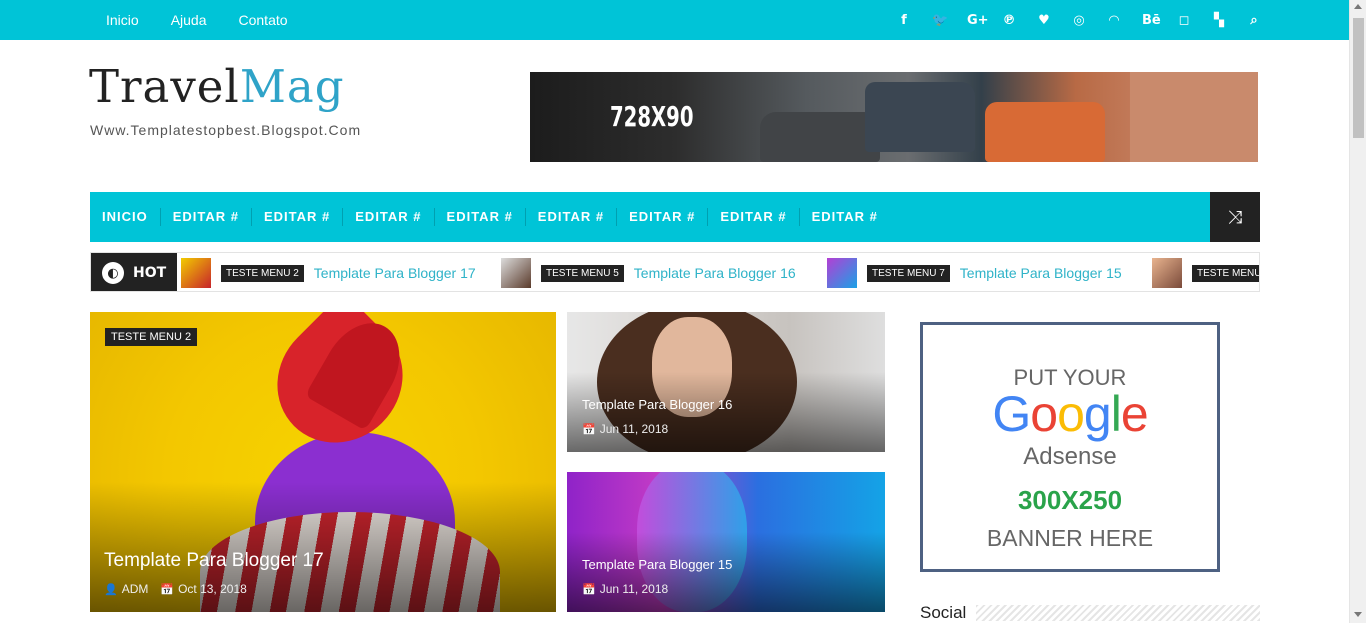 This screenshot has height=624, width=1366. I want to click on facebook-icon: f, so click(904, 20).